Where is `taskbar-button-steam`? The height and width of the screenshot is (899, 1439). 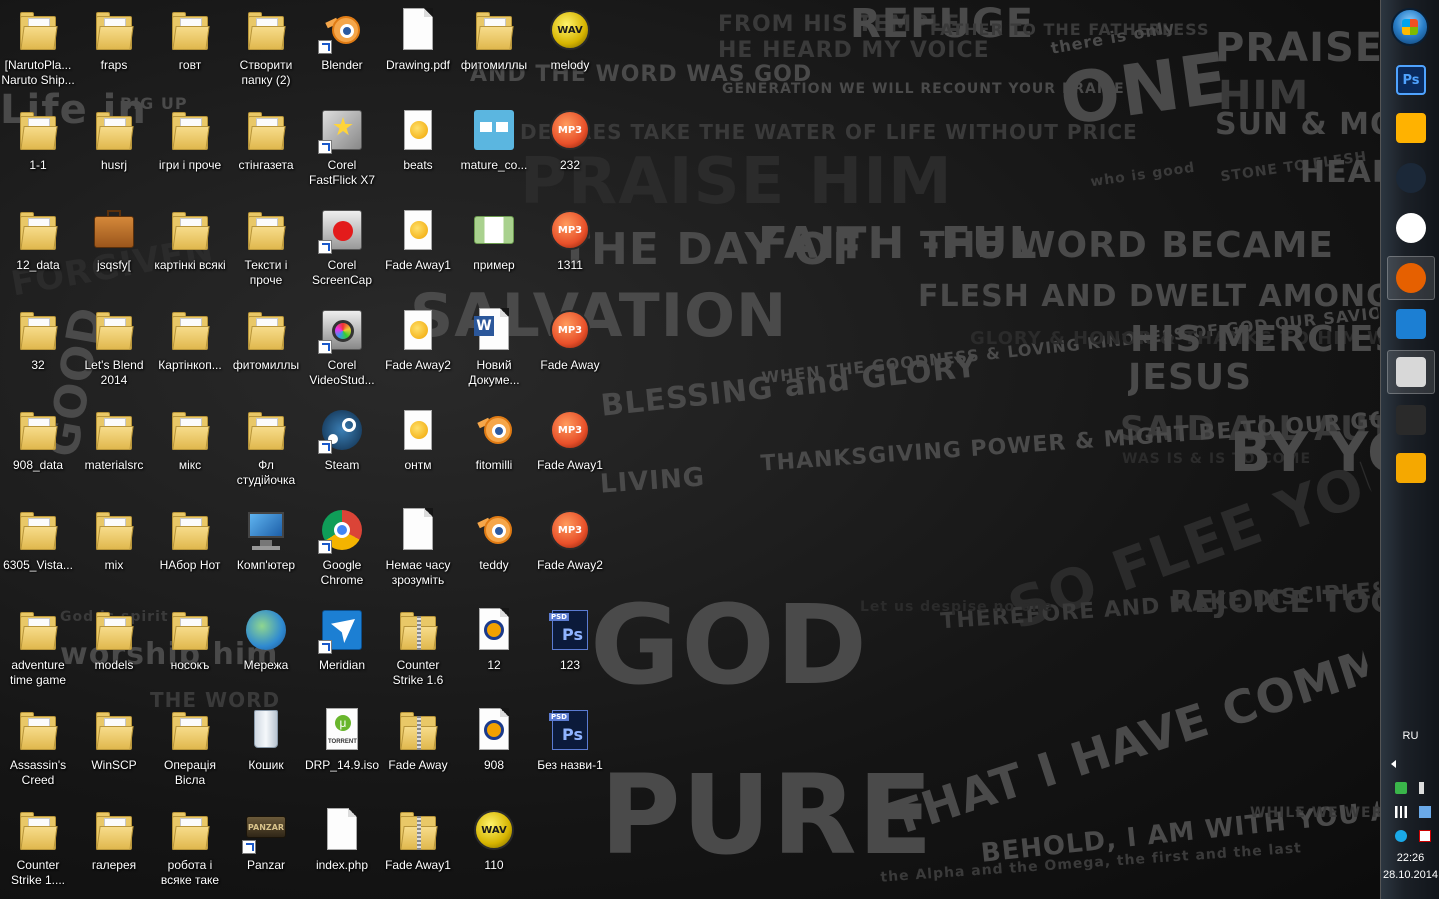 taskbar-button-steam is located at coordinates (1411, 178).